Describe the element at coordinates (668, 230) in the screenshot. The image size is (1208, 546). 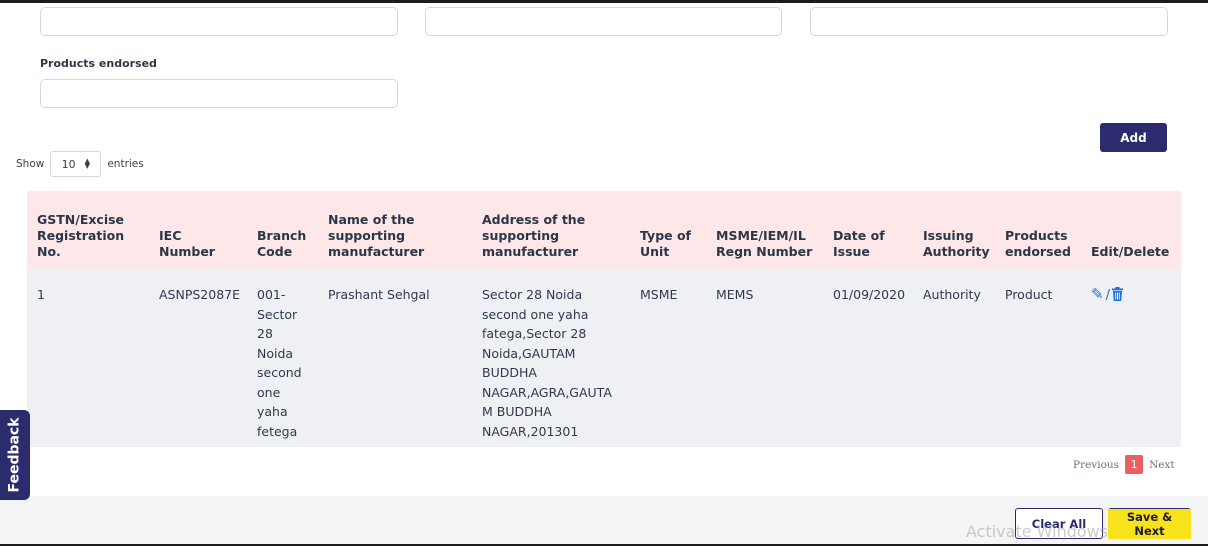
I see `column-header: Type of Unit` at that location.